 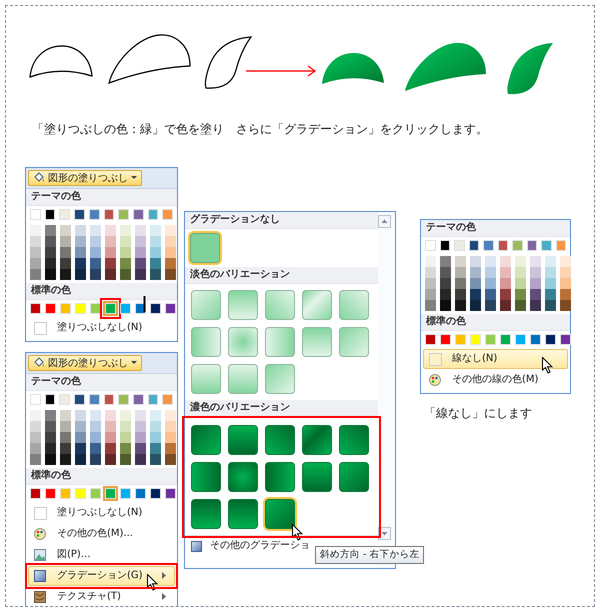 What do you see at coordinates (478, 413) in the screenshot?
I see `note-text: 「線なし」にします` at bounding box center [478, 413].